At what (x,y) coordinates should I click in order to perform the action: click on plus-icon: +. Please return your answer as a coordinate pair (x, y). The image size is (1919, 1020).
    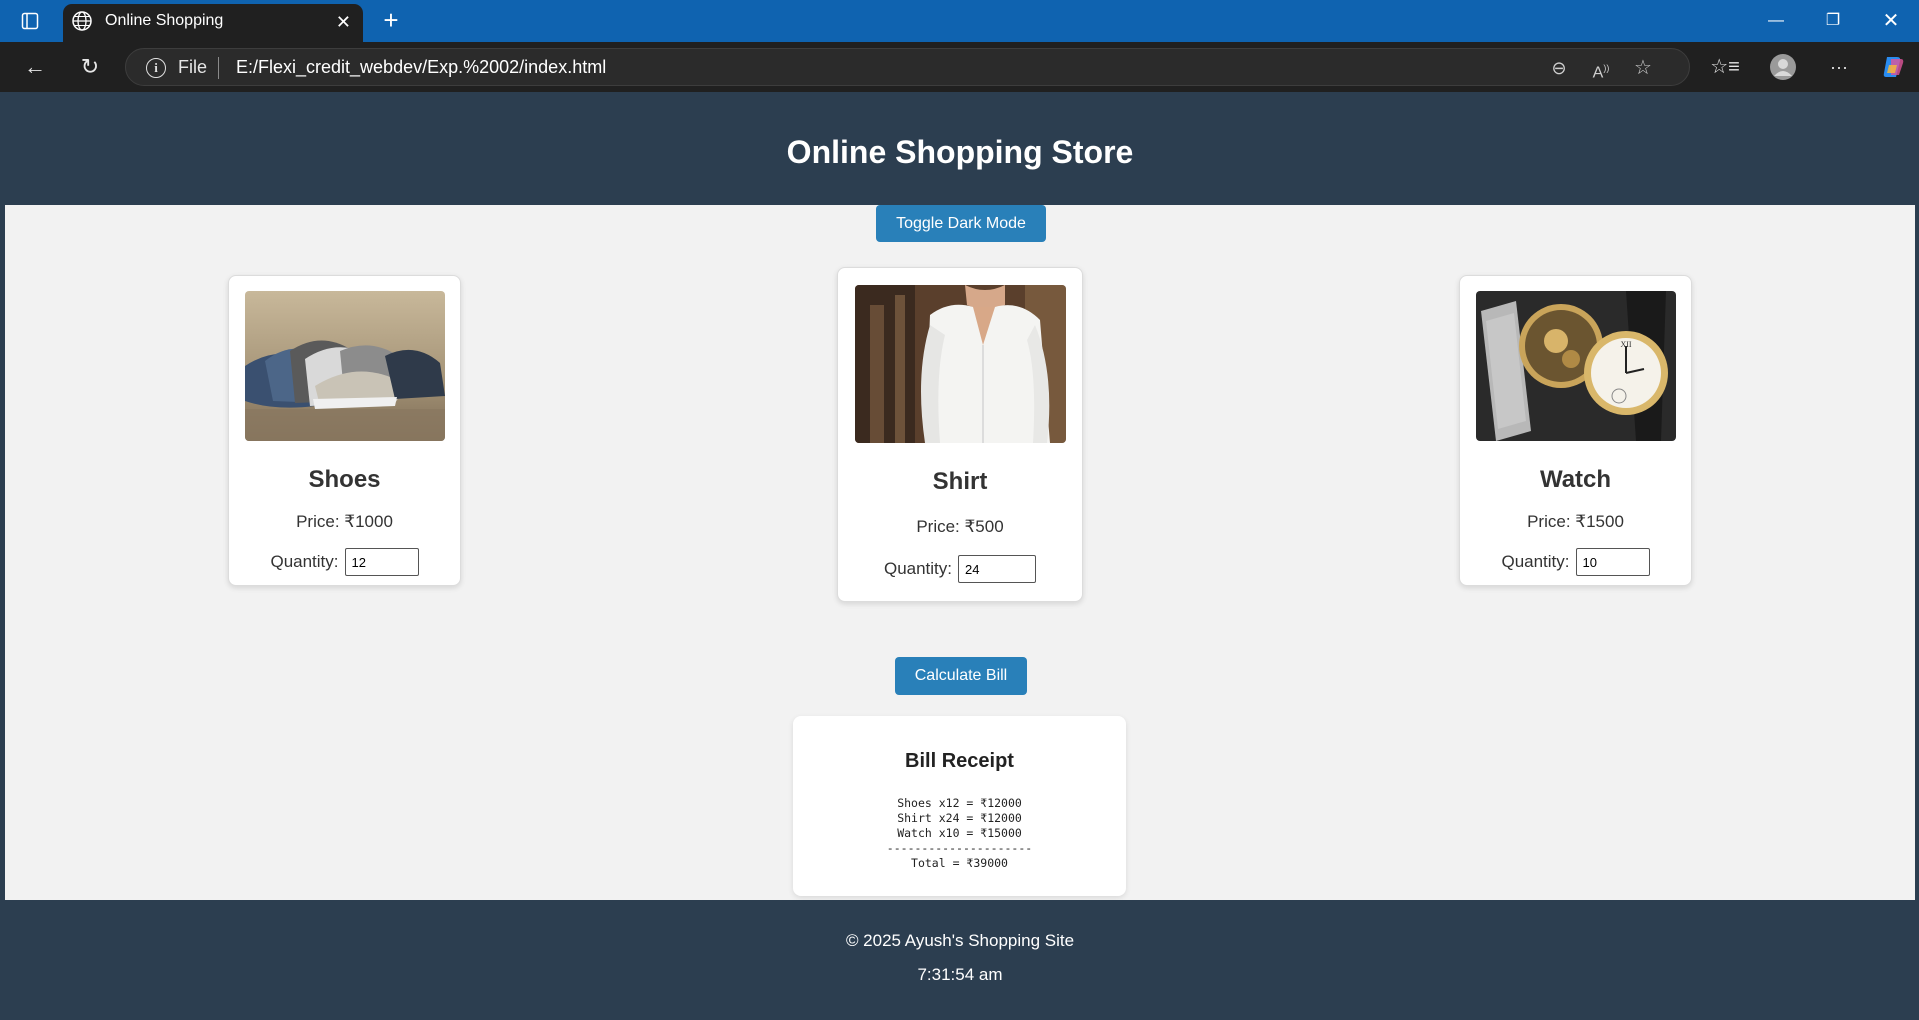
    Looking at the image, I should click on (391, 20).